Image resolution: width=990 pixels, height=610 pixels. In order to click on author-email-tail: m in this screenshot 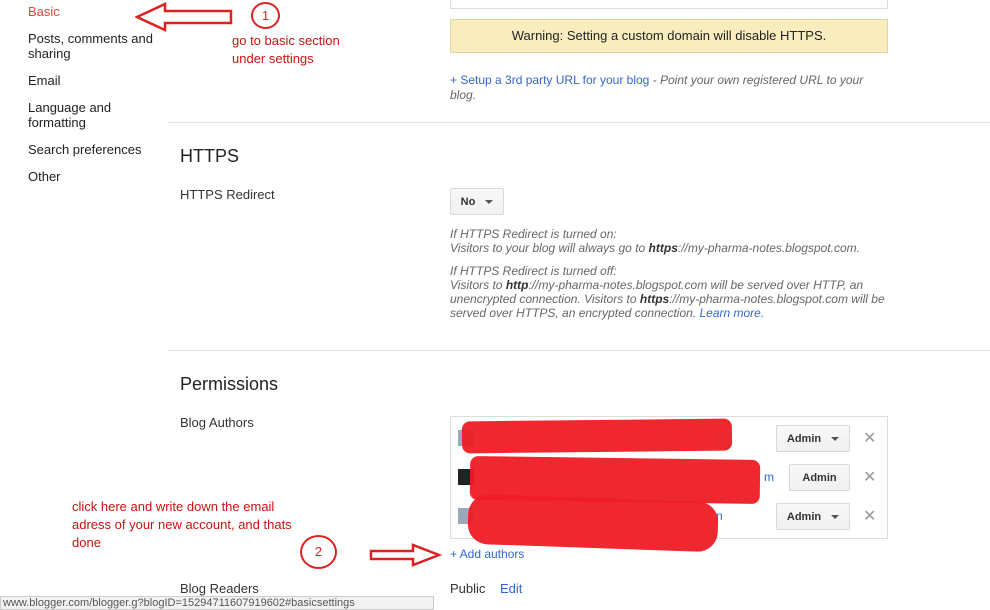, I will do `click(769, 477)`.